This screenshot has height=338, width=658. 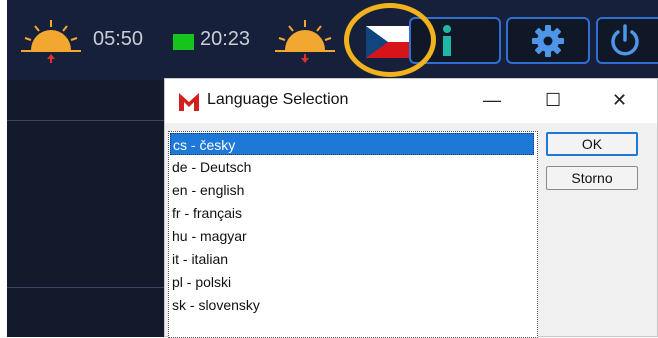 What do you see at coordinates (305, 41) in the screenshot?
I see `sunset-icon` at bounding box center [305, 41].